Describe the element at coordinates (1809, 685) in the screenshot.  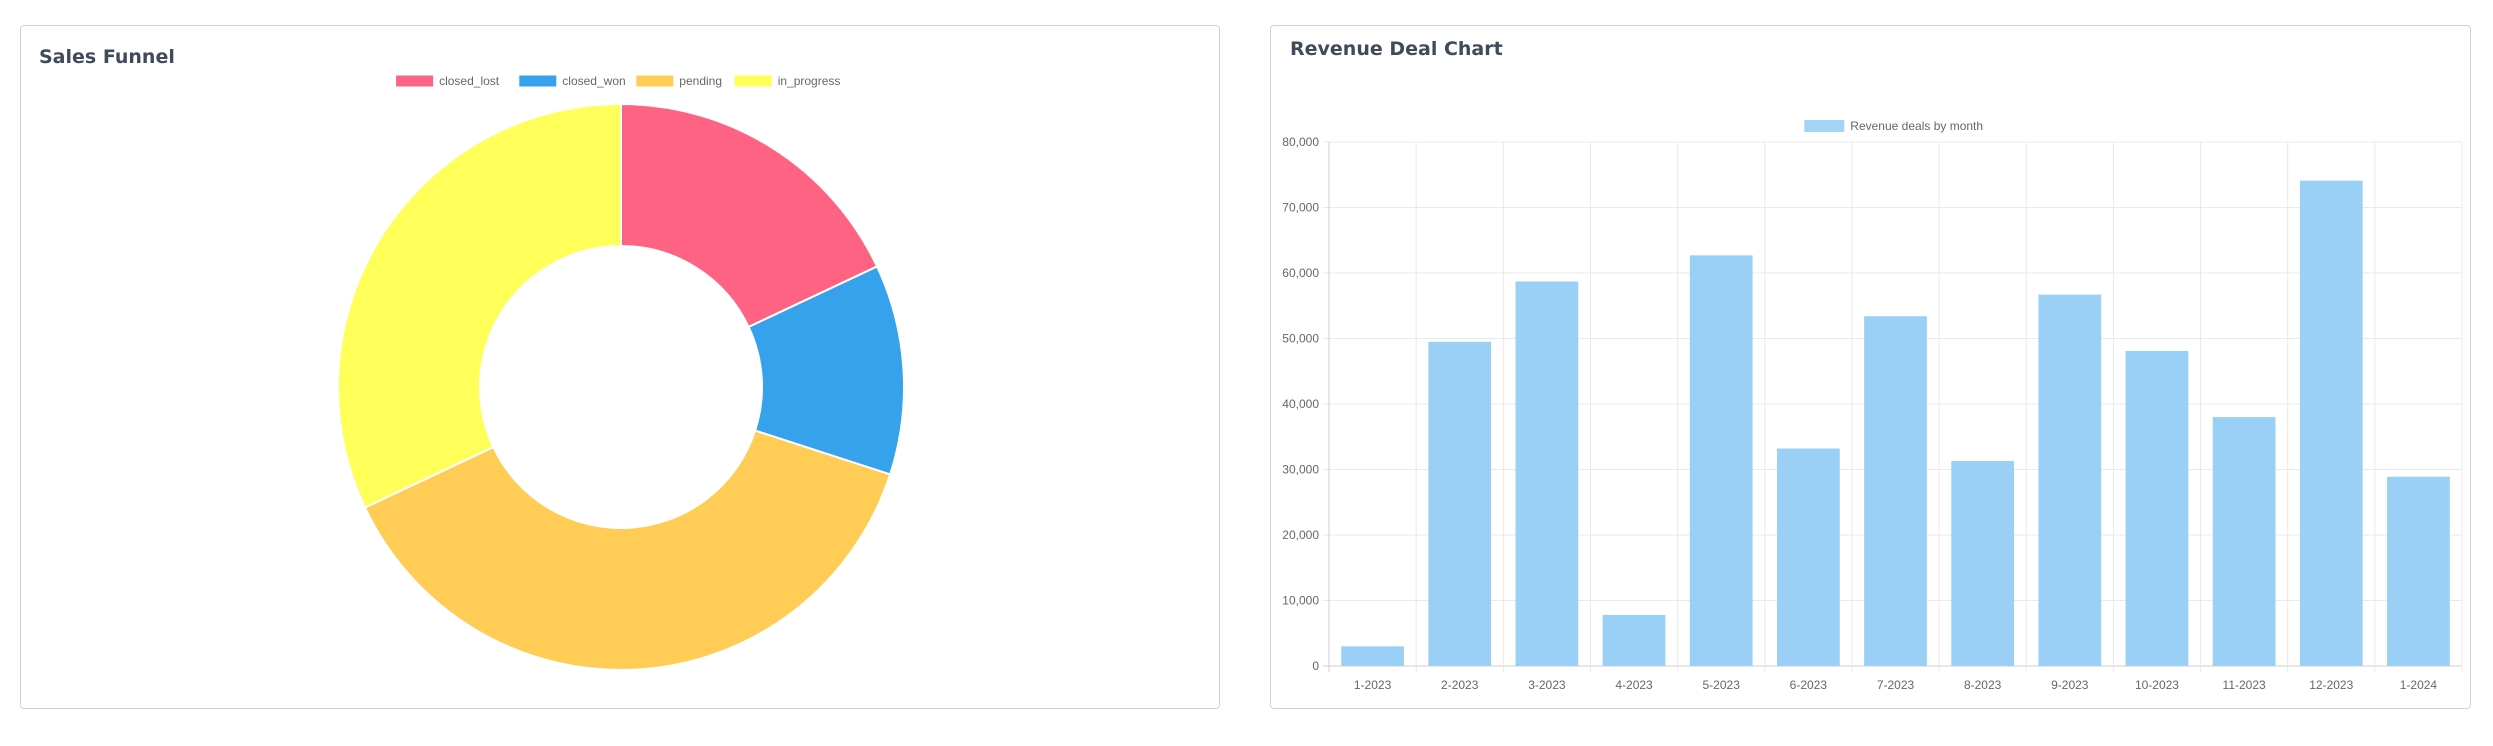
I see `x-tick-label: 6-2023` at that location.